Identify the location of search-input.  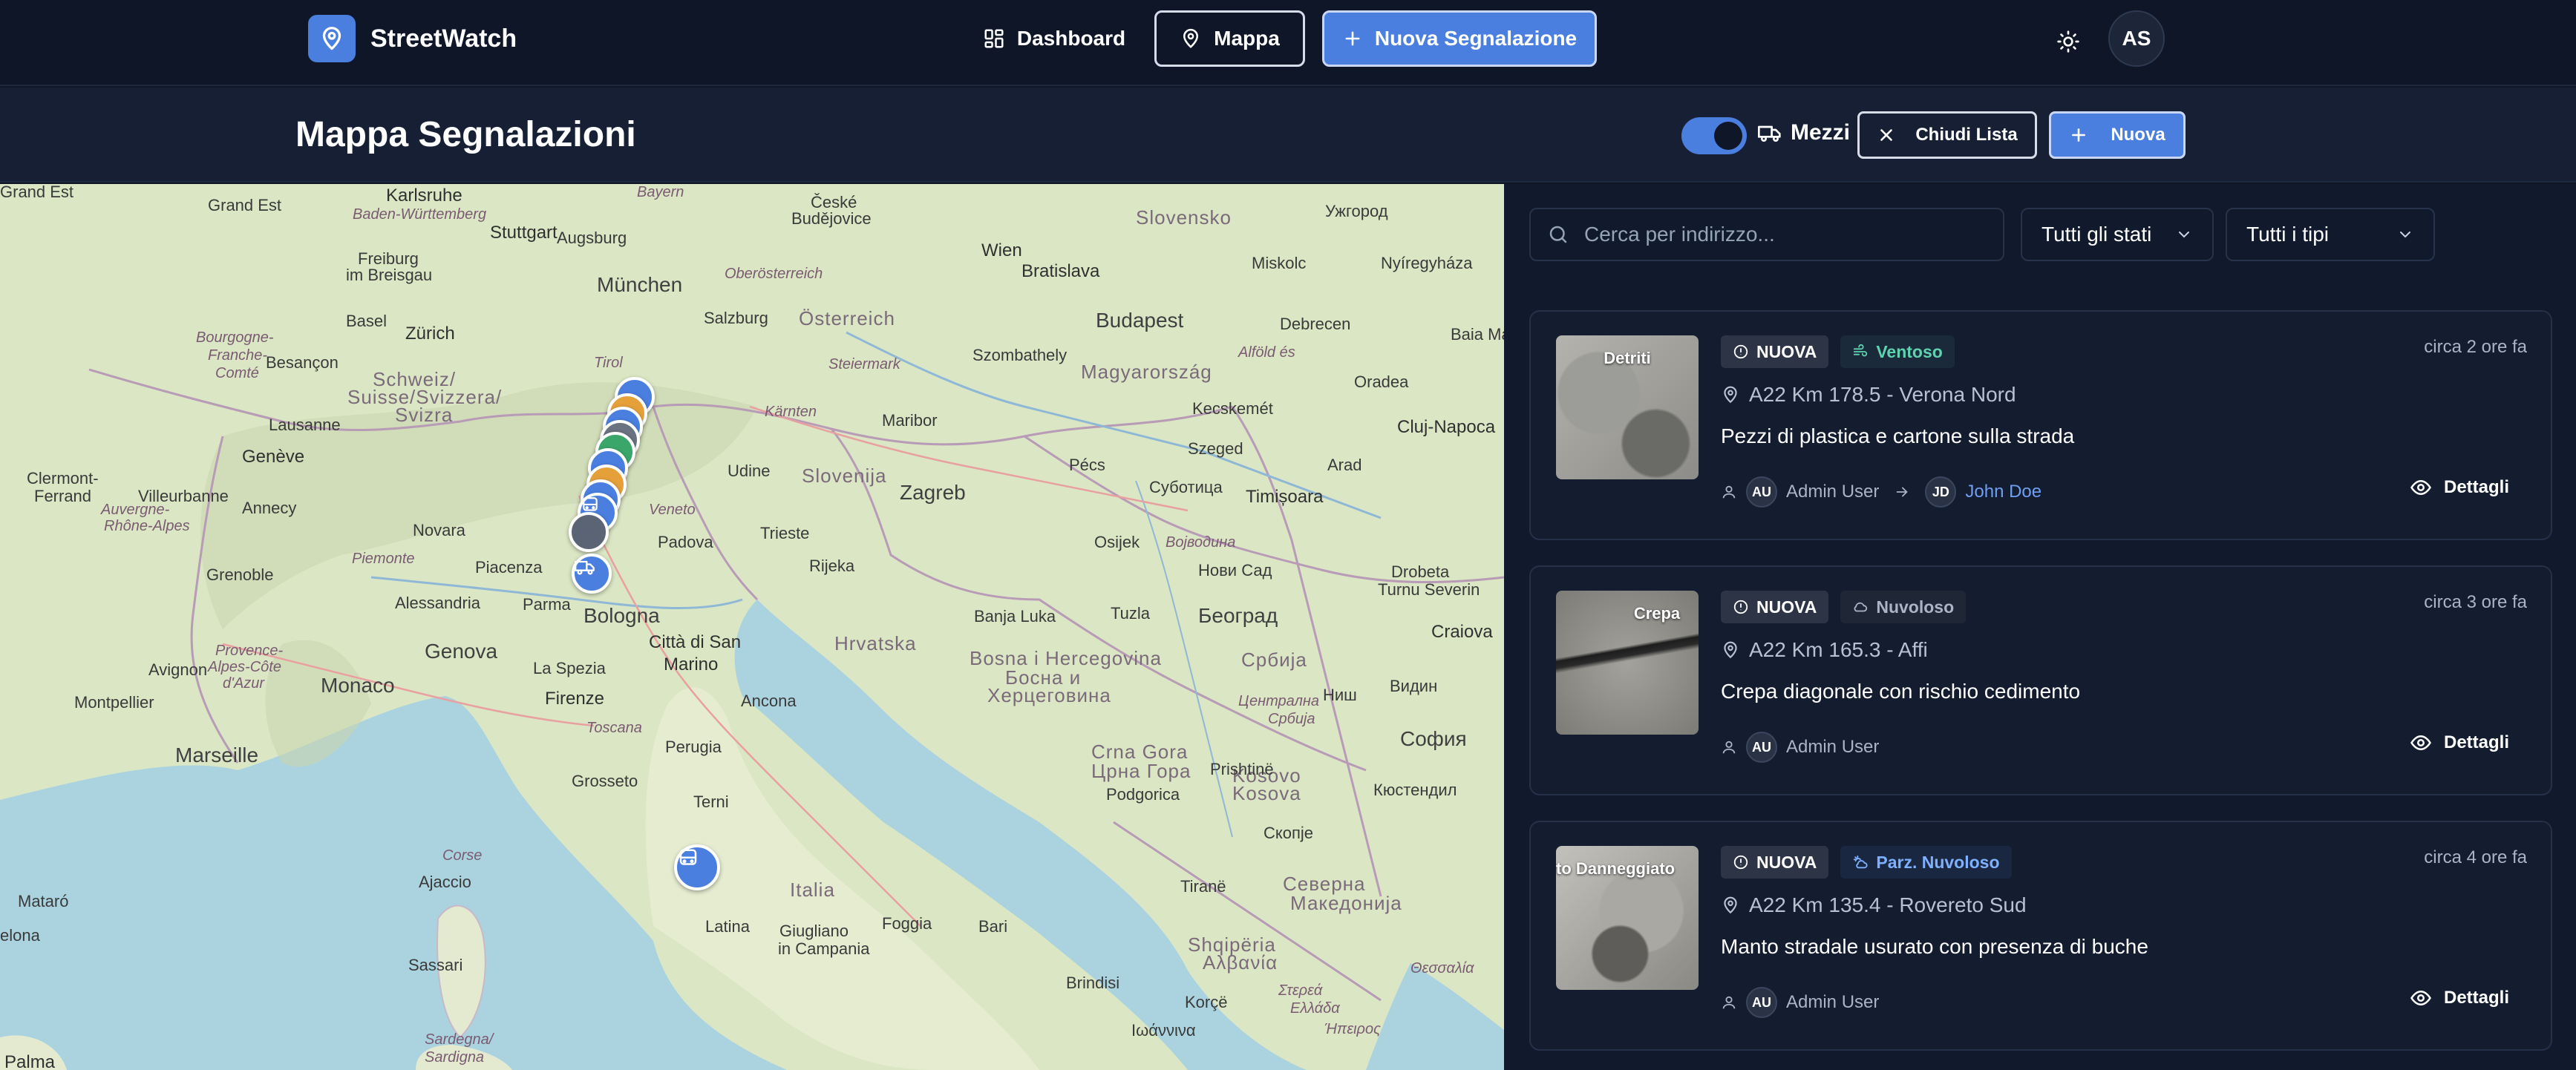
(1792, 234).